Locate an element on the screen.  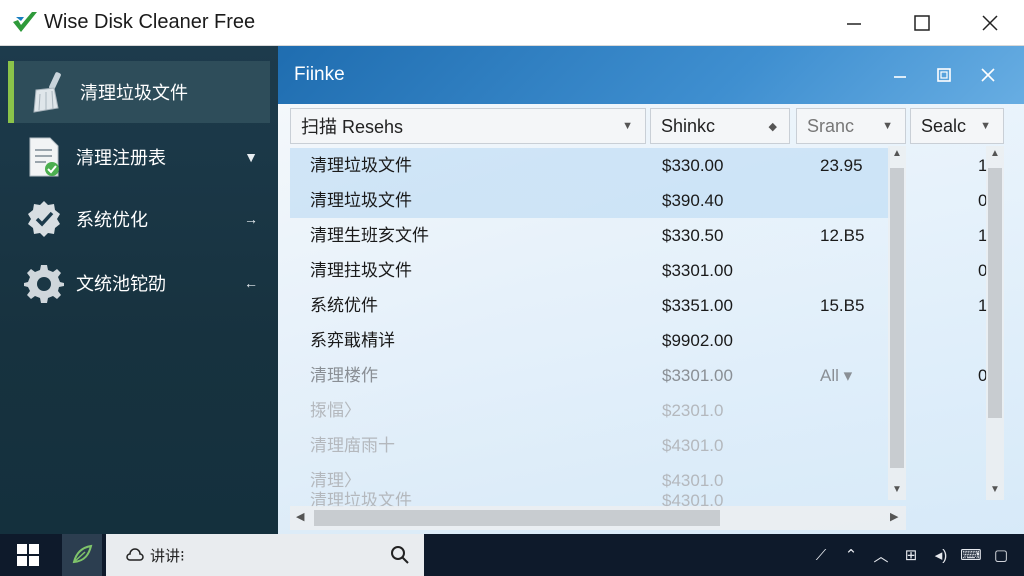
sidebar-item-registry: 清理注册表 ▼ is located at coordinates (141, 157).